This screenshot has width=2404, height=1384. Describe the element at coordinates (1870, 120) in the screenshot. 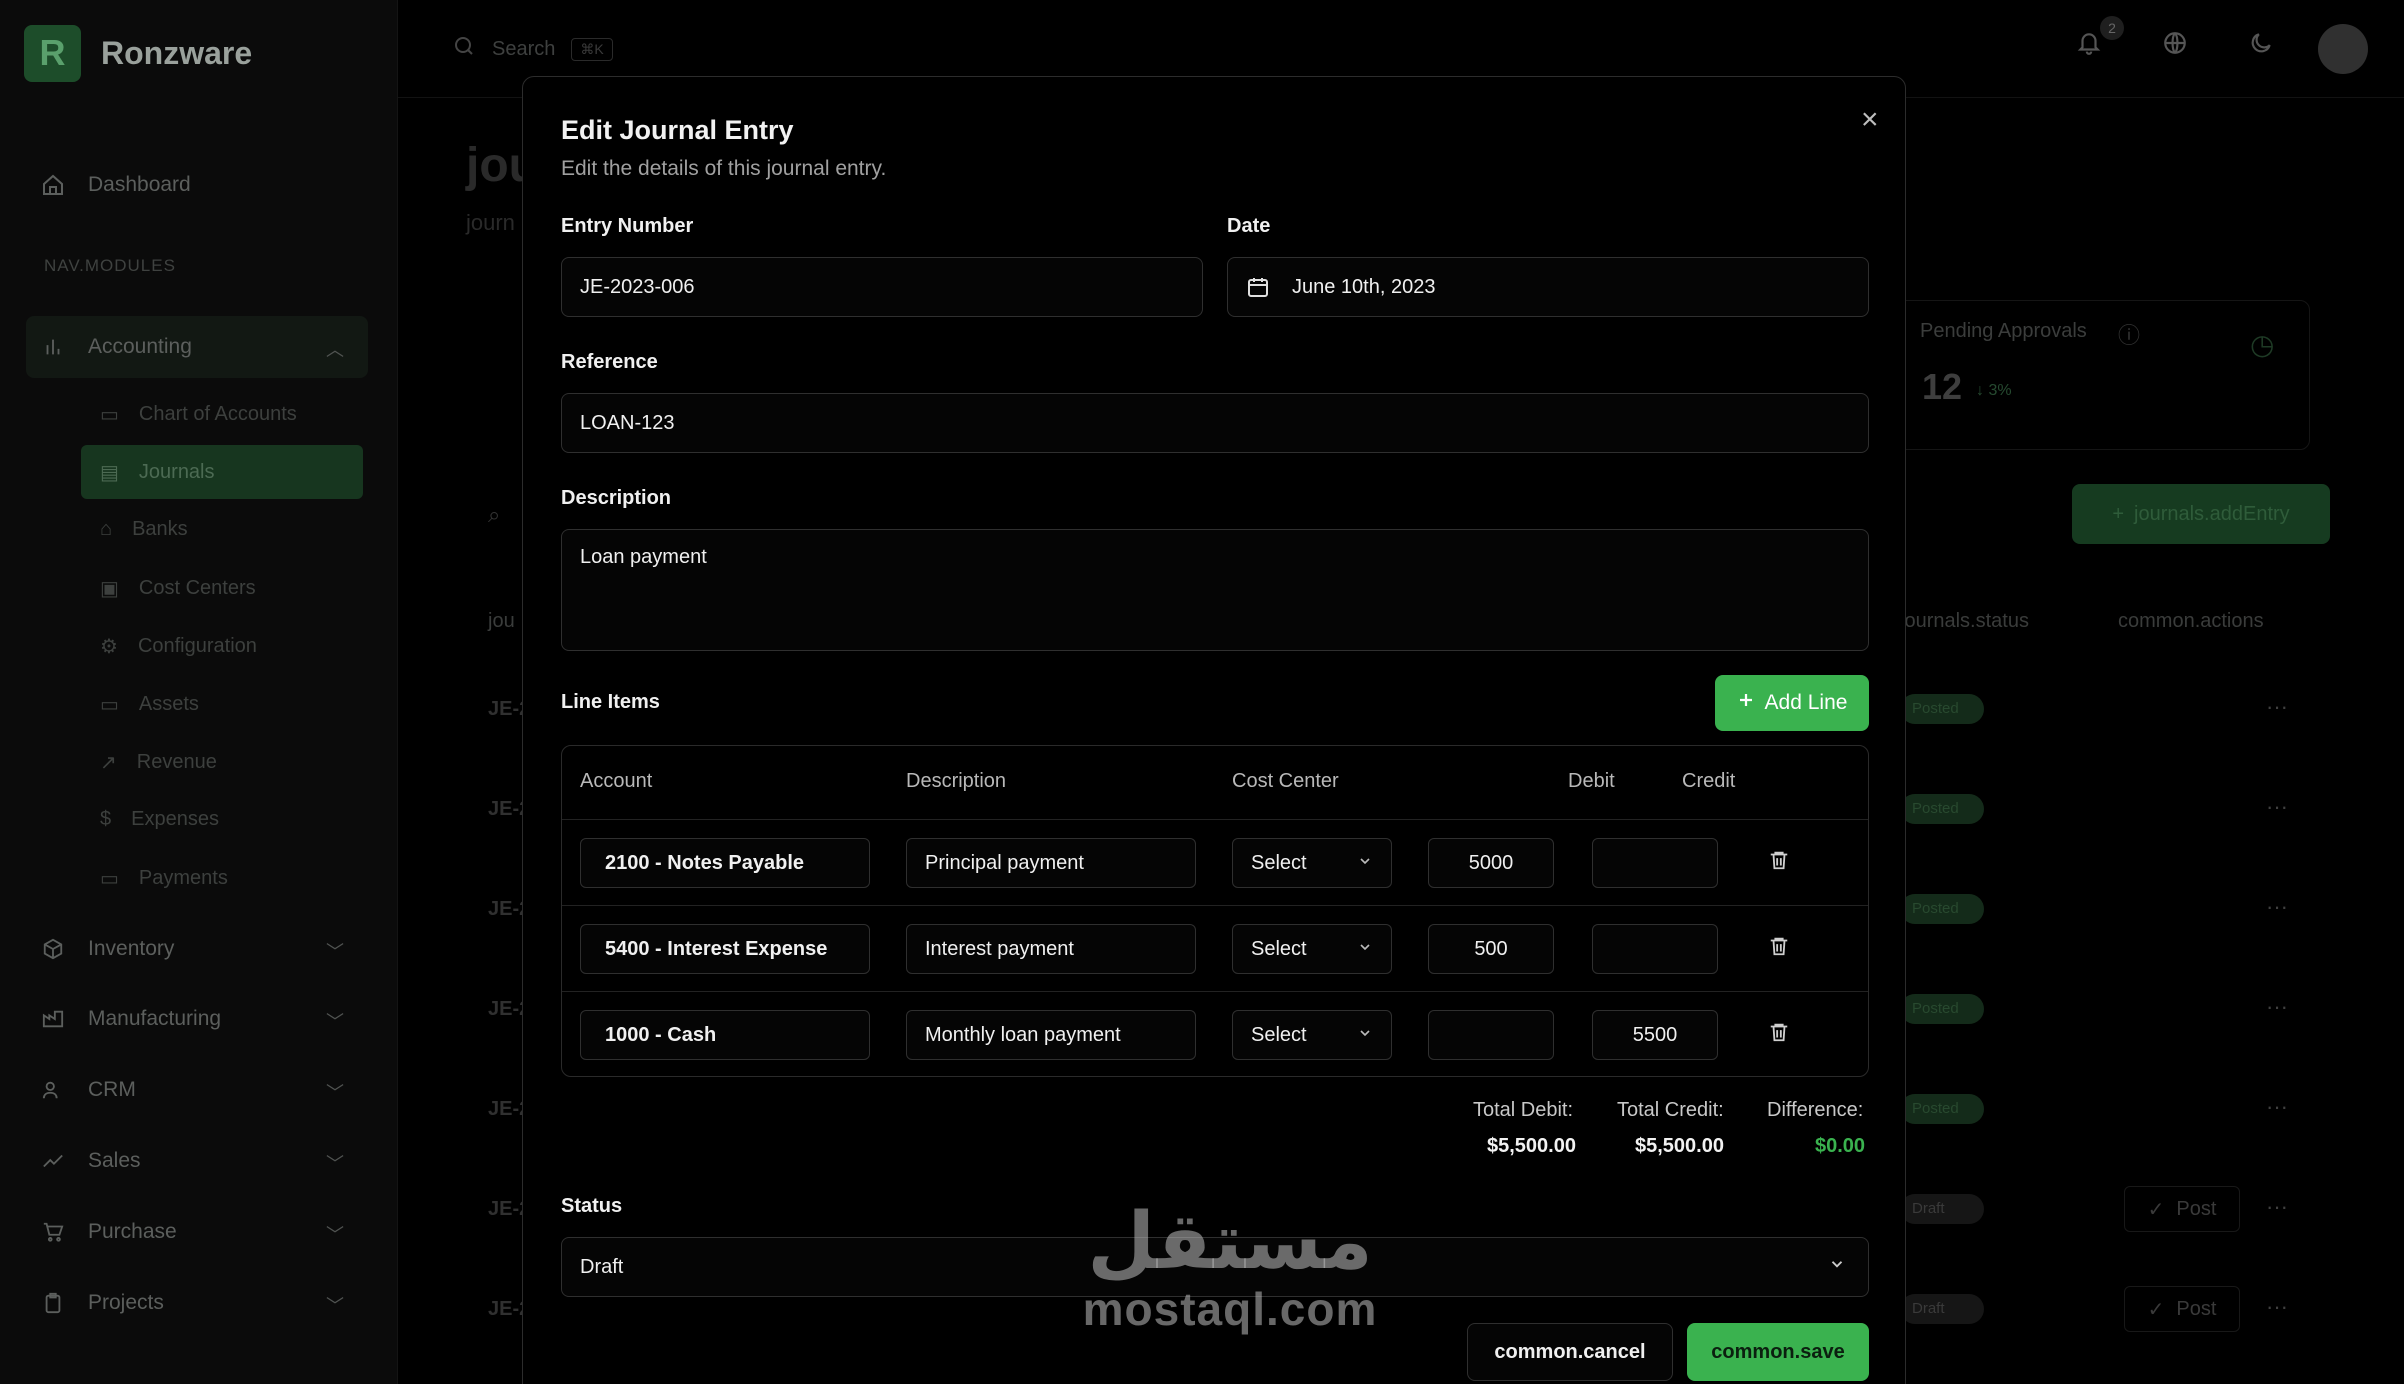

I see `close-icon: ×` at that location.